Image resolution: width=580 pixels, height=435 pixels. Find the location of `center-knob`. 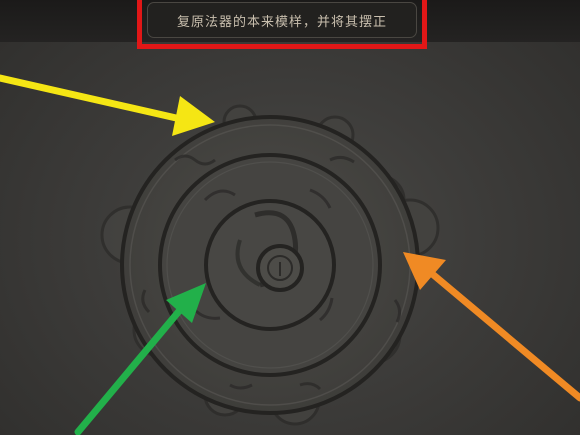

center-knob is located at coordinates (280, 268).